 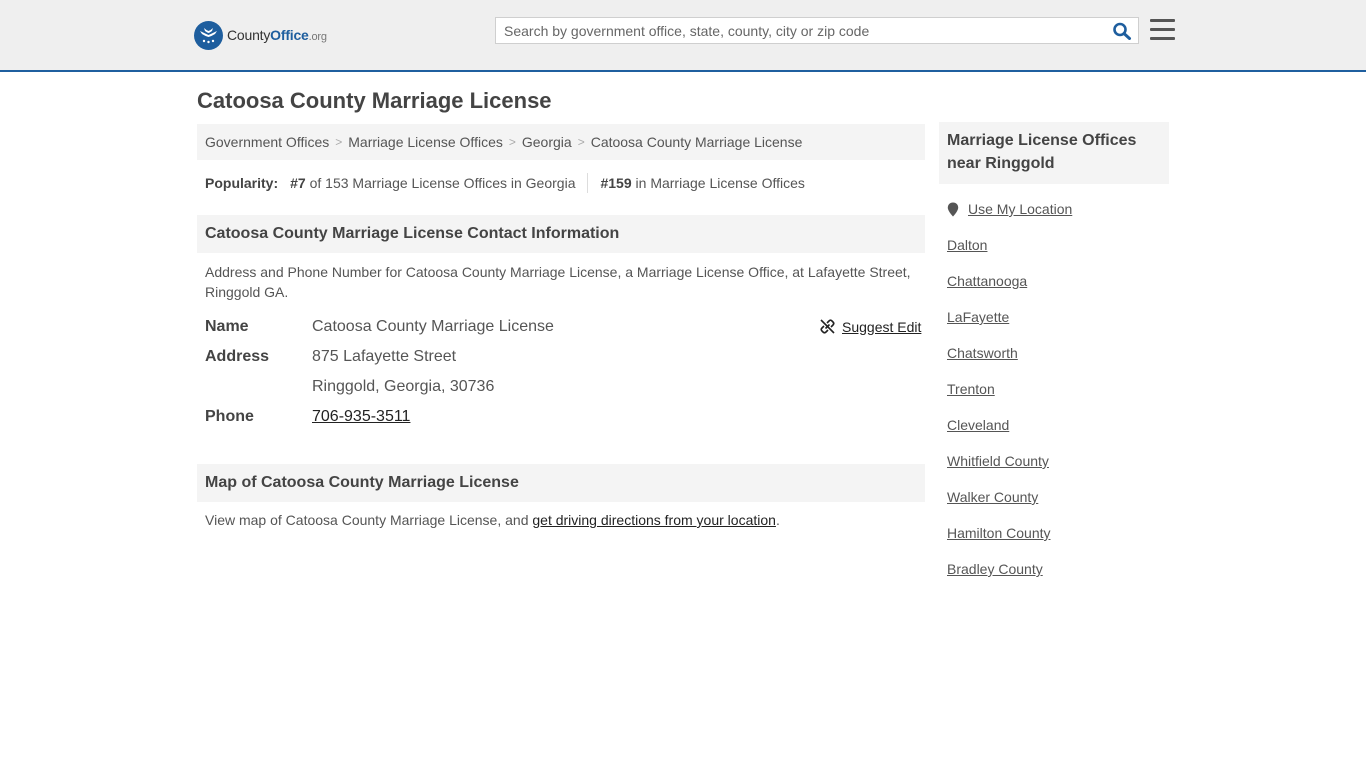 I want to click on map-text-after: ., so click(x=777, y=520).